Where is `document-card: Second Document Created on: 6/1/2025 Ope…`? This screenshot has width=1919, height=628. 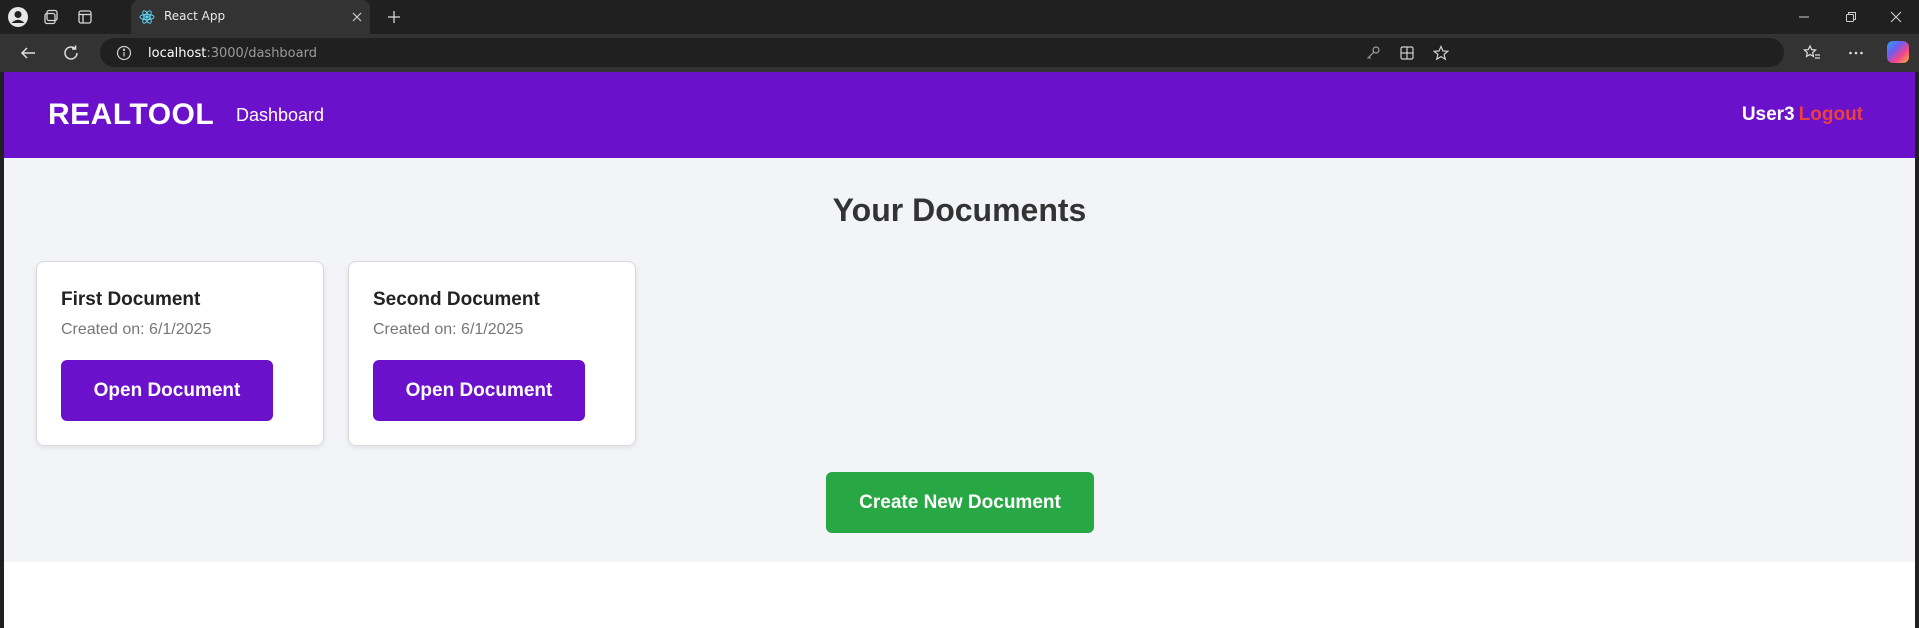 document-card: Second Document Created on: 6/1/2025 Ope… is located at coordinates (492, 353).